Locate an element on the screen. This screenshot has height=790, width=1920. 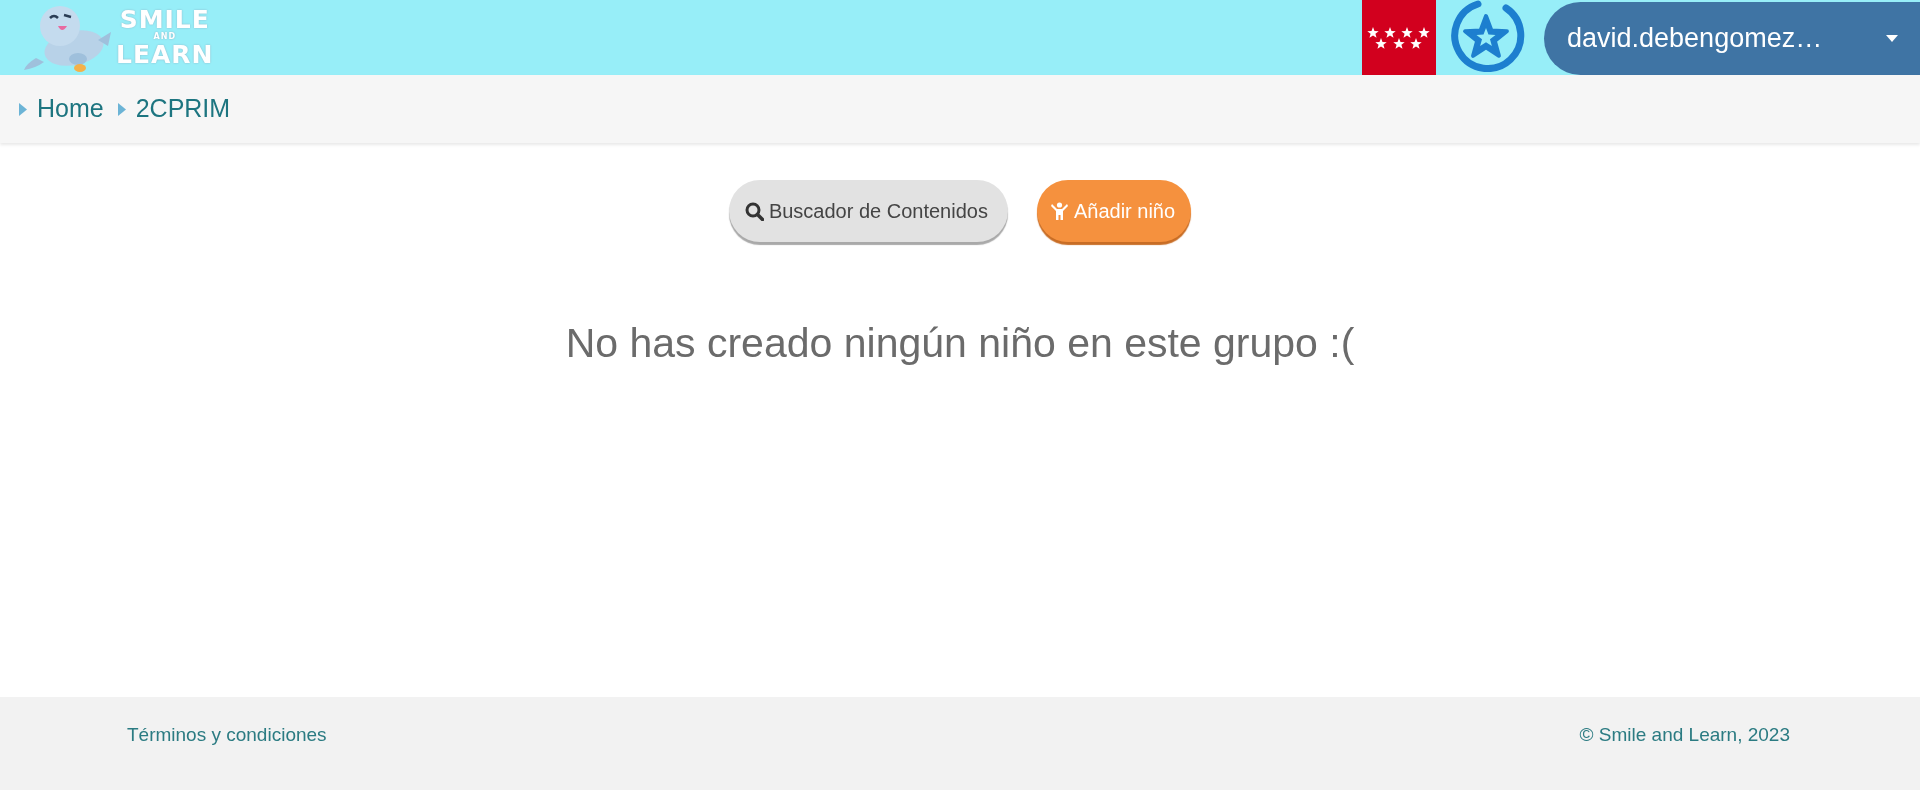
empty-state-message: No has creado ningún niño en este grupo :( is located at coordinates (960, 343).